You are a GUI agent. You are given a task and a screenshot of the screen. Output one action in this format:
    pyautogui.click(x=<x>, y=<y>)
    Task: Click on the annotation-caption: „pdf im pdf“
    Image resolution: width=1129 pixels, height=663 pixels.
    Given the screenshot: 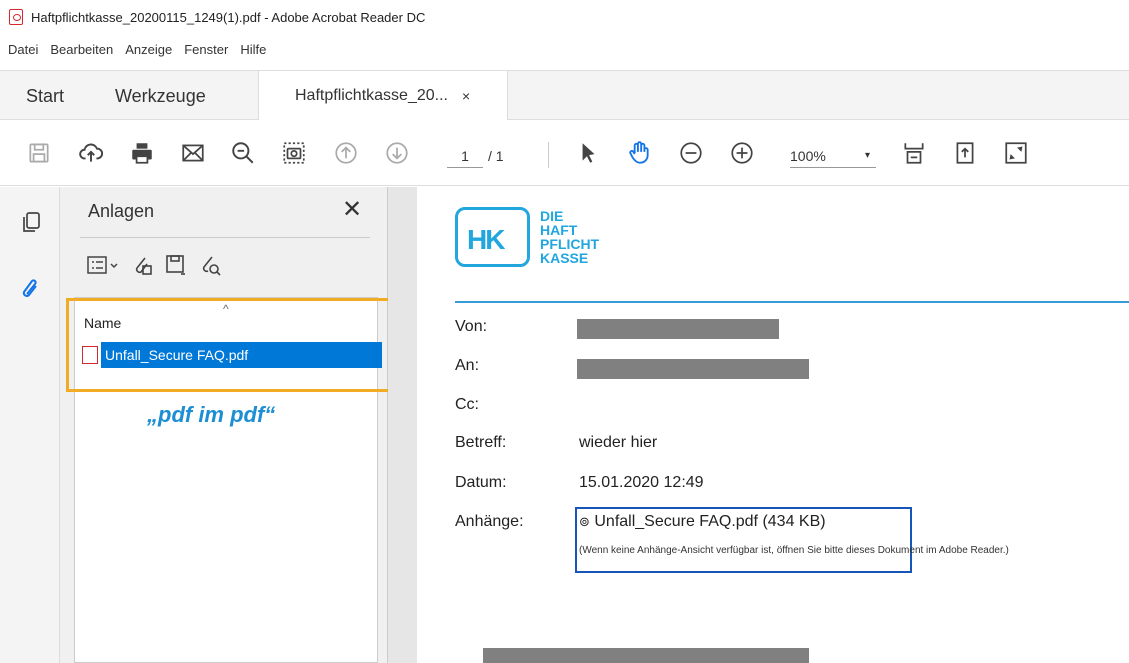 What is the action you would take?
    pyautogui.click(x=211, y=414)
    